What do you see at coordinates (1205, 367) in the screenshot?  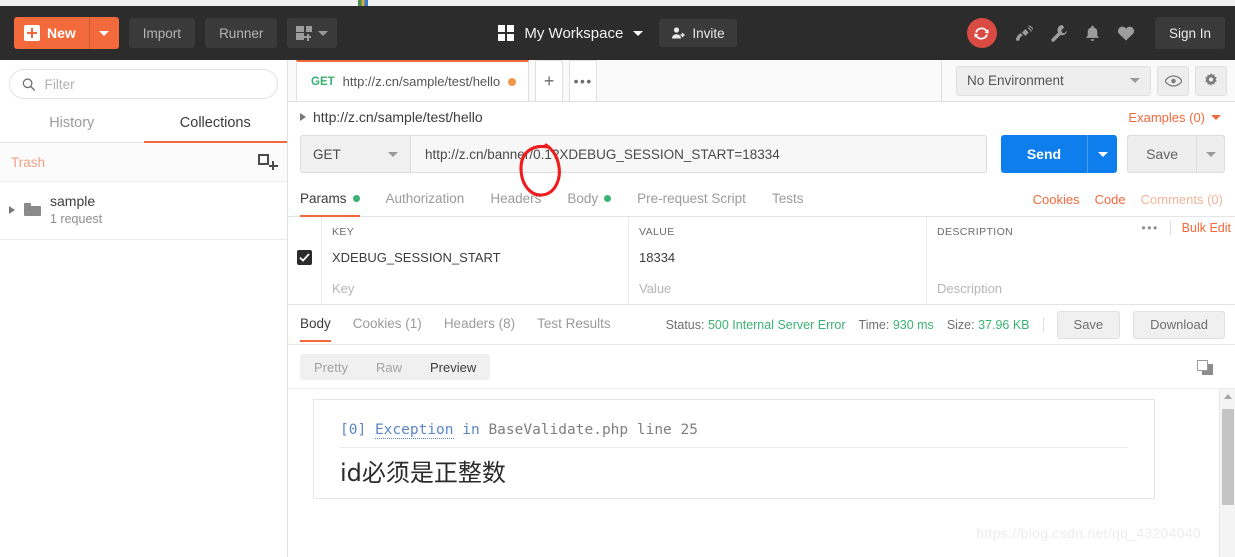 I see `copy-icon` at bounding box center [1205, 367].